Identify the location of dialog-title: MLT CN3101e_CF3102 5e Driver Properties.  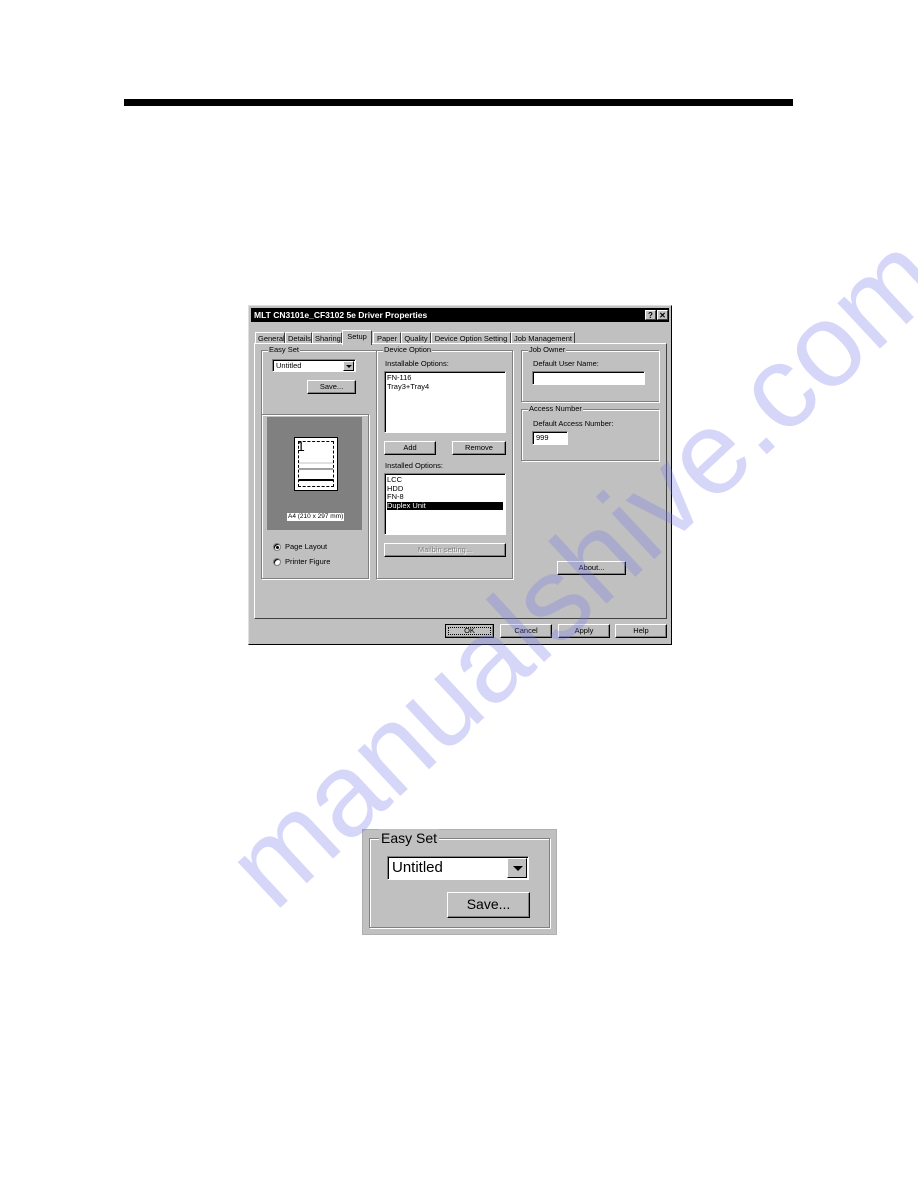
(341, 315).